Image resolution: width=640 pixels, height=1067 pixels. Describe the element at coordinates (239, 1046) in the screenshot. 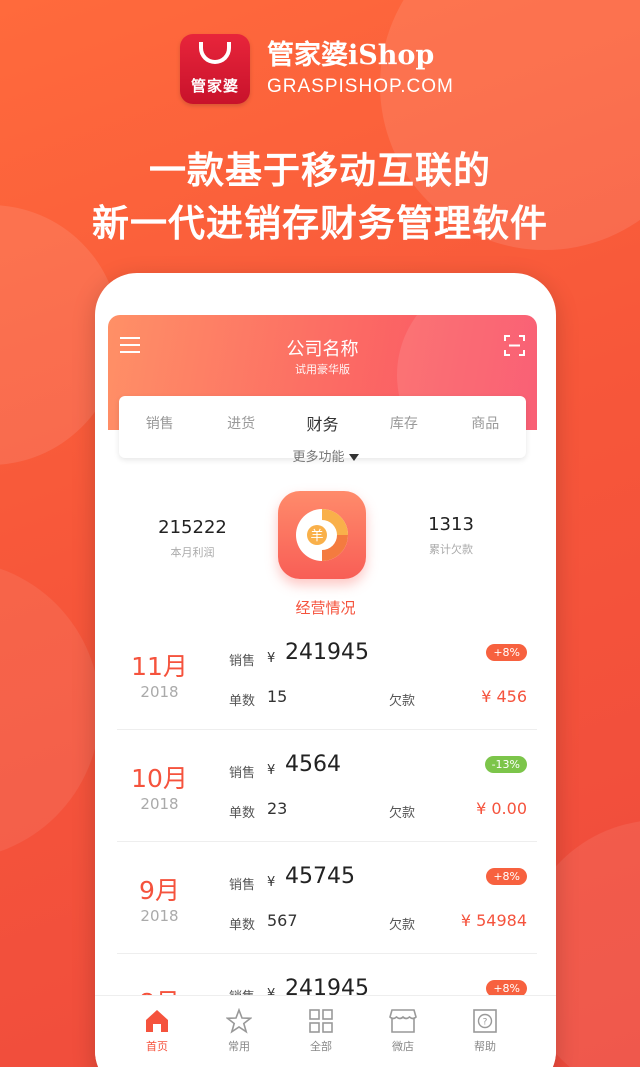

I see `nav-label: 常用` at that location.